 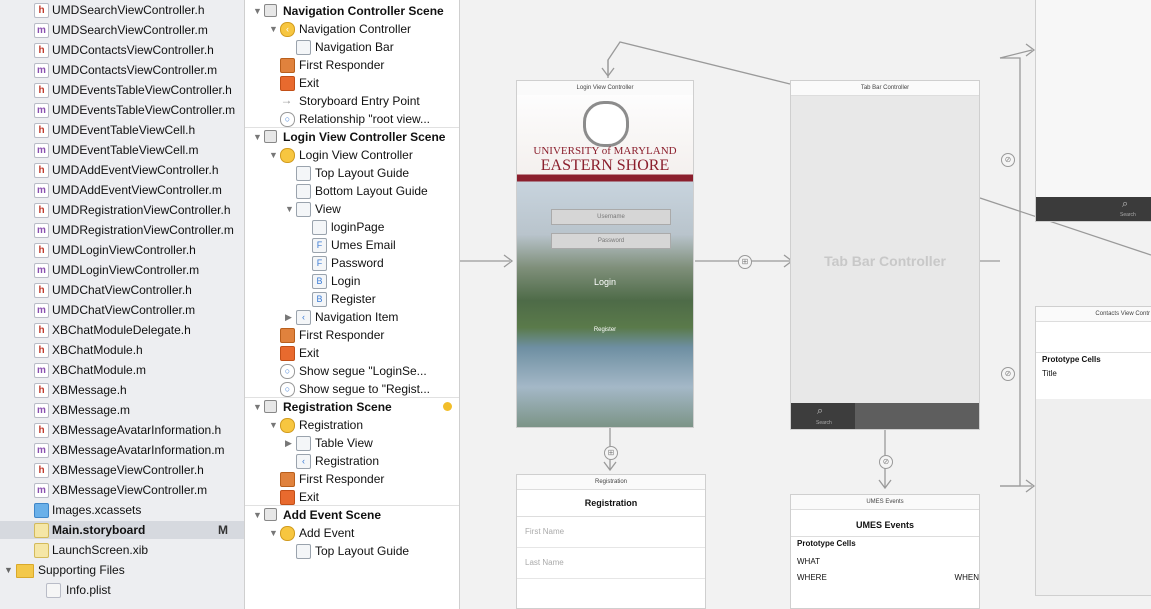 I want to click on outline-row: ▼ Add Event Scene, so click(x=352, y=515).